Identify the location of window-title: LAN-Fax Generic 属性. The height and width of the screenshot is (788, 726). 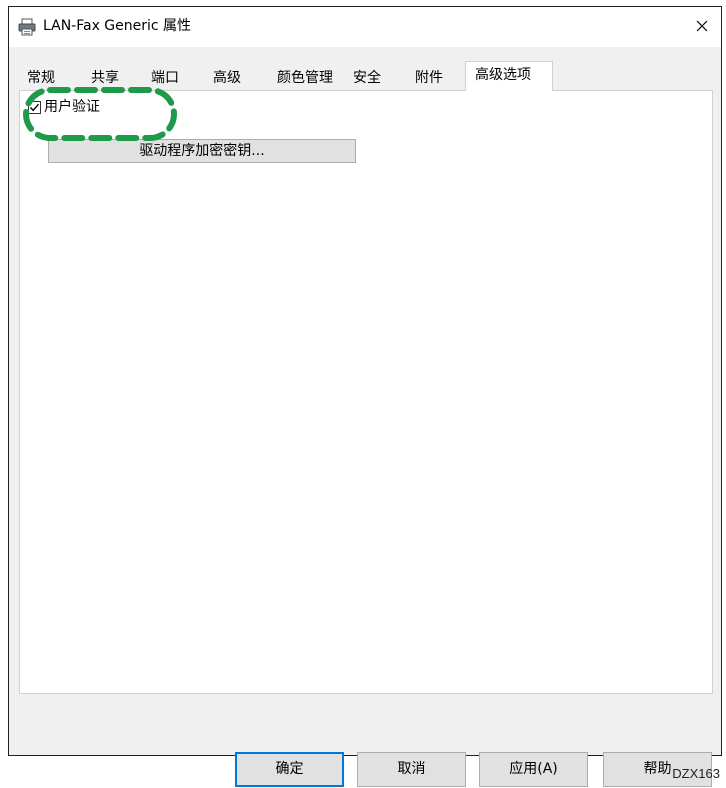
(117, 26).